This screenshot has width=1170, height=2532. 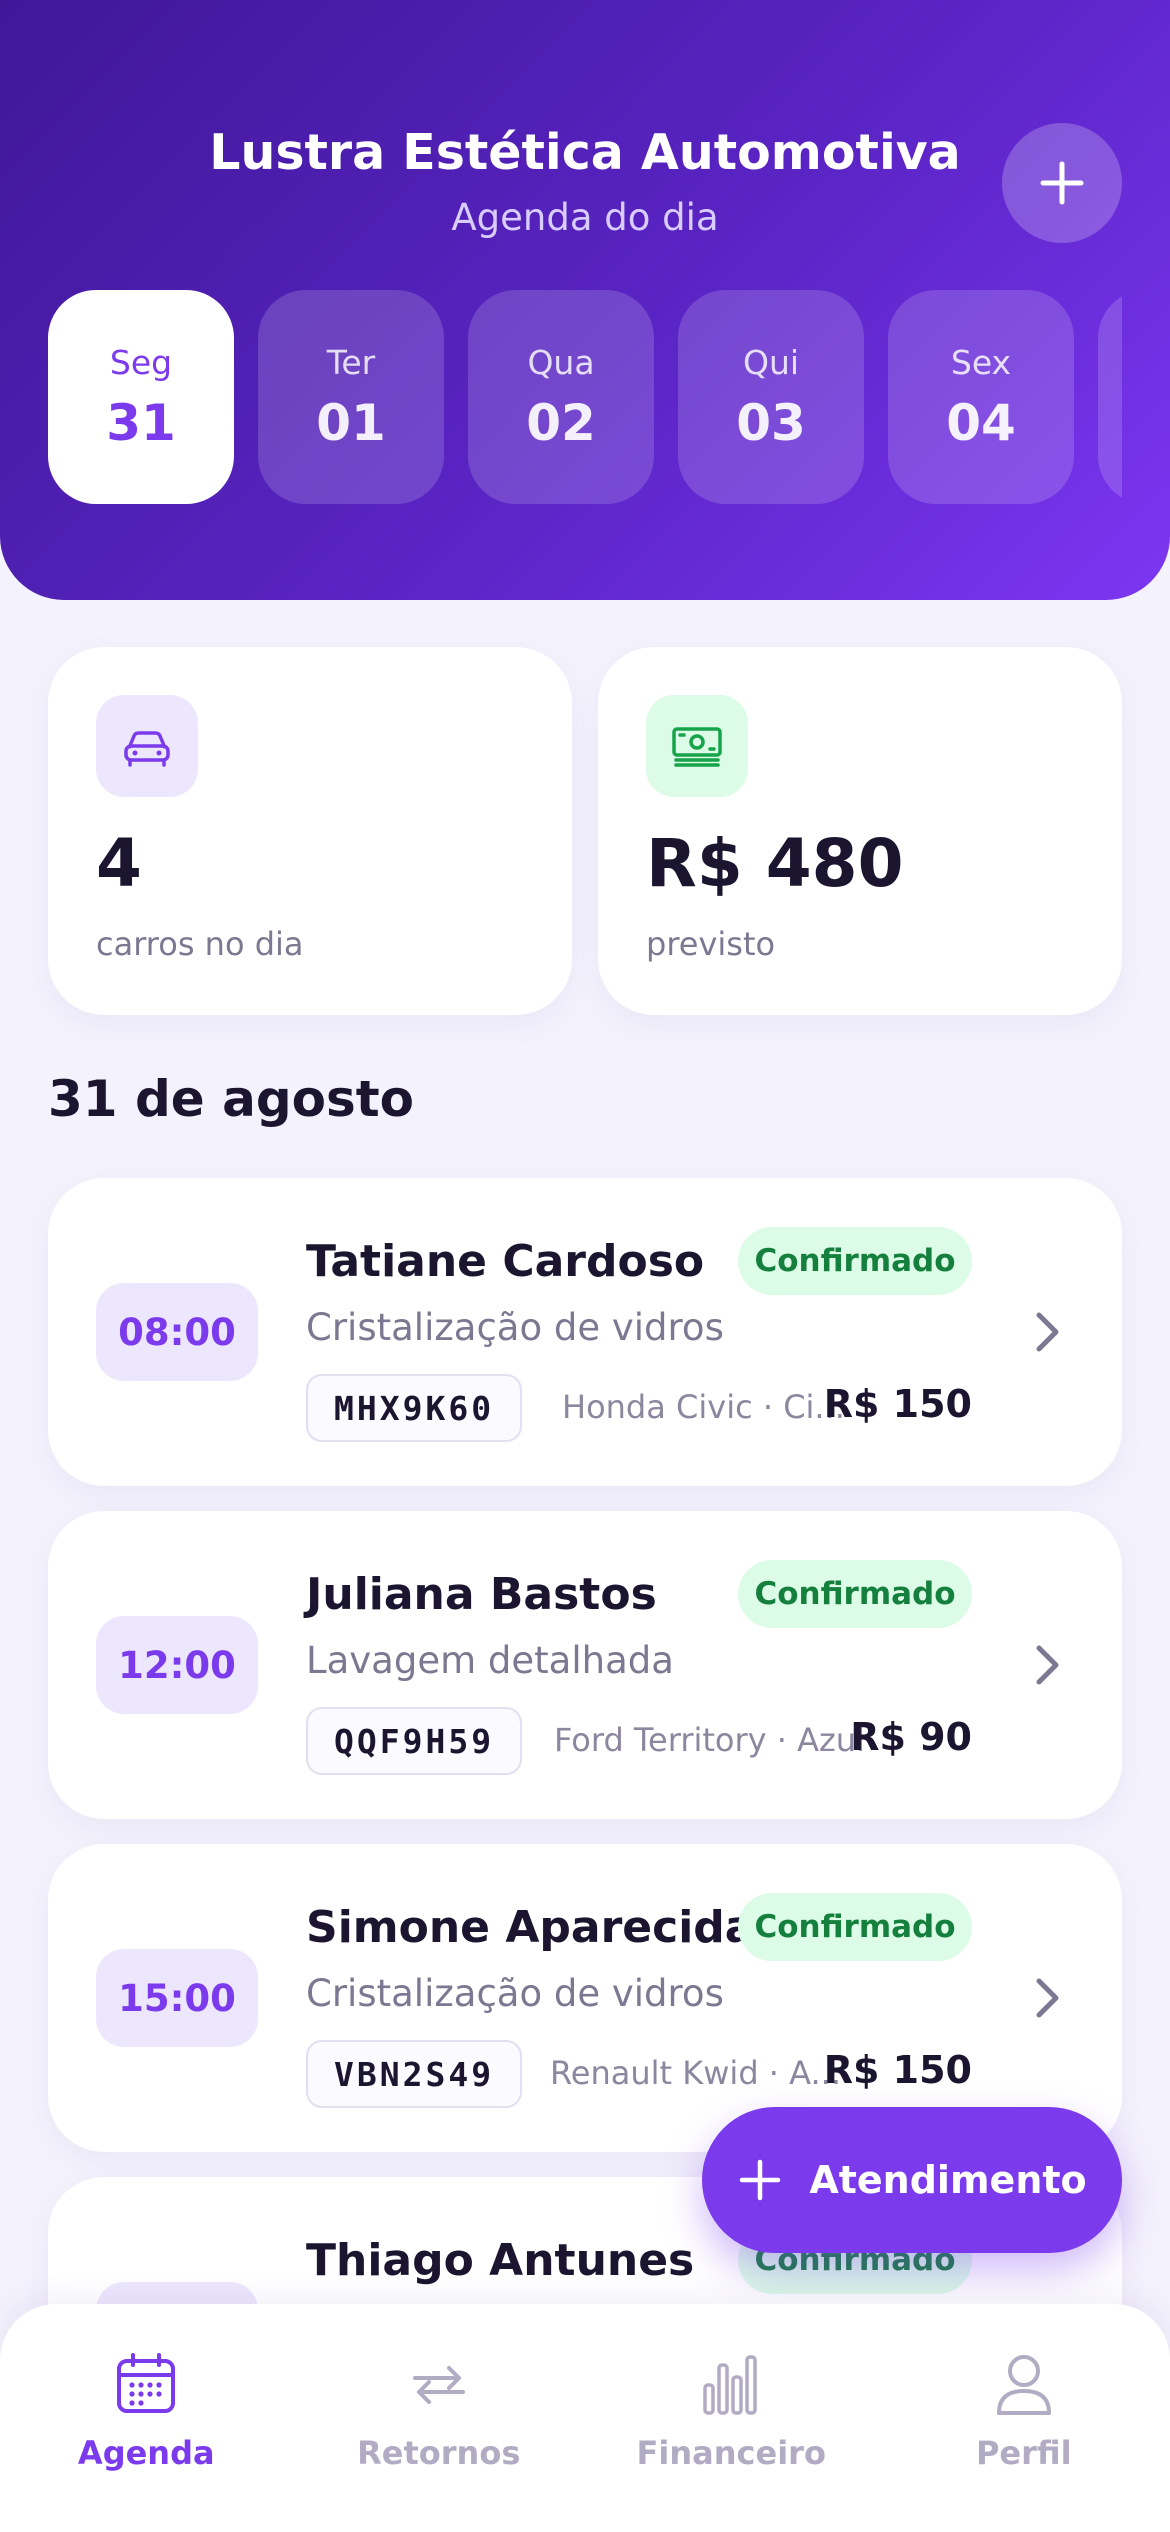 I want to click on fab-label: Atendimento, so click(x=948, y=2180).